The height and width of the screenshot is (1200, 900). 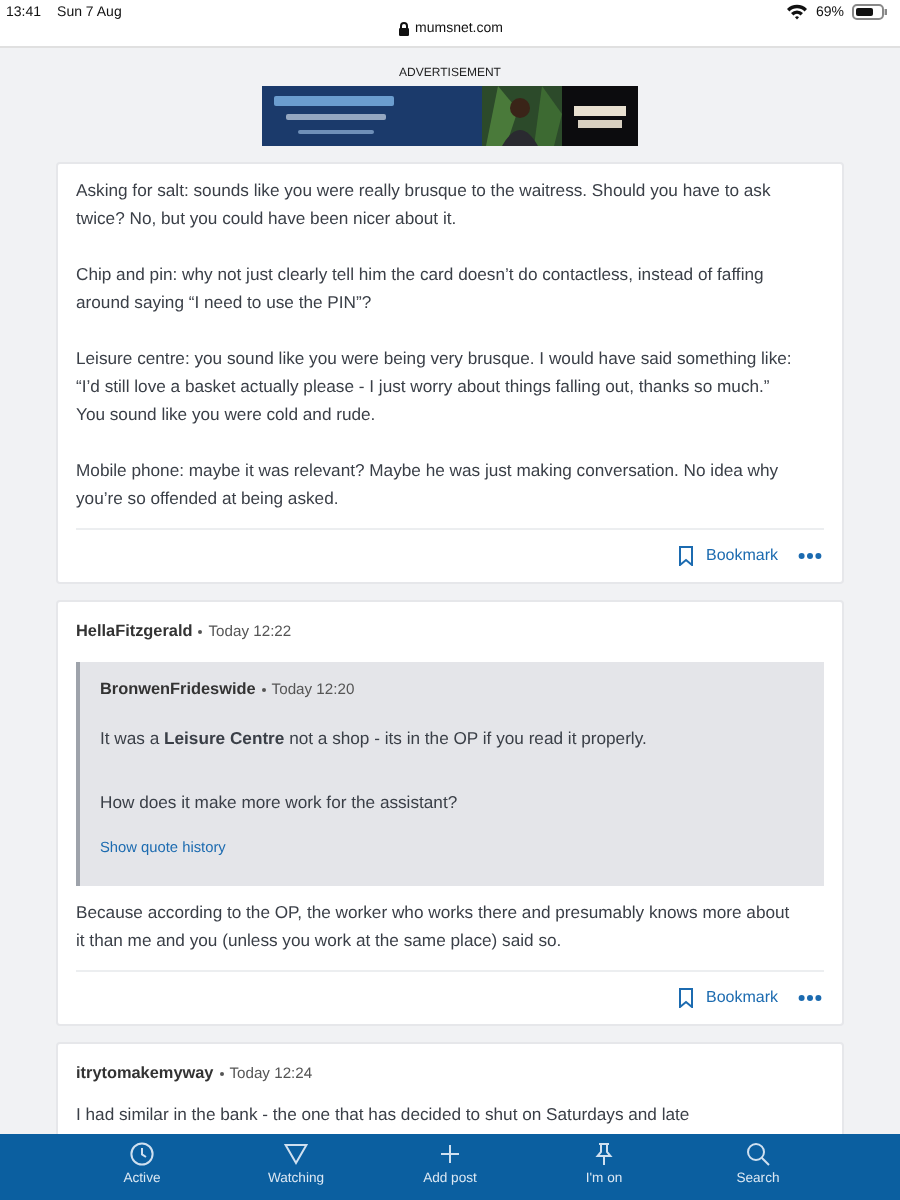 I want to click on post-author: itrytomakemyway, so click(x=145, y=1074).